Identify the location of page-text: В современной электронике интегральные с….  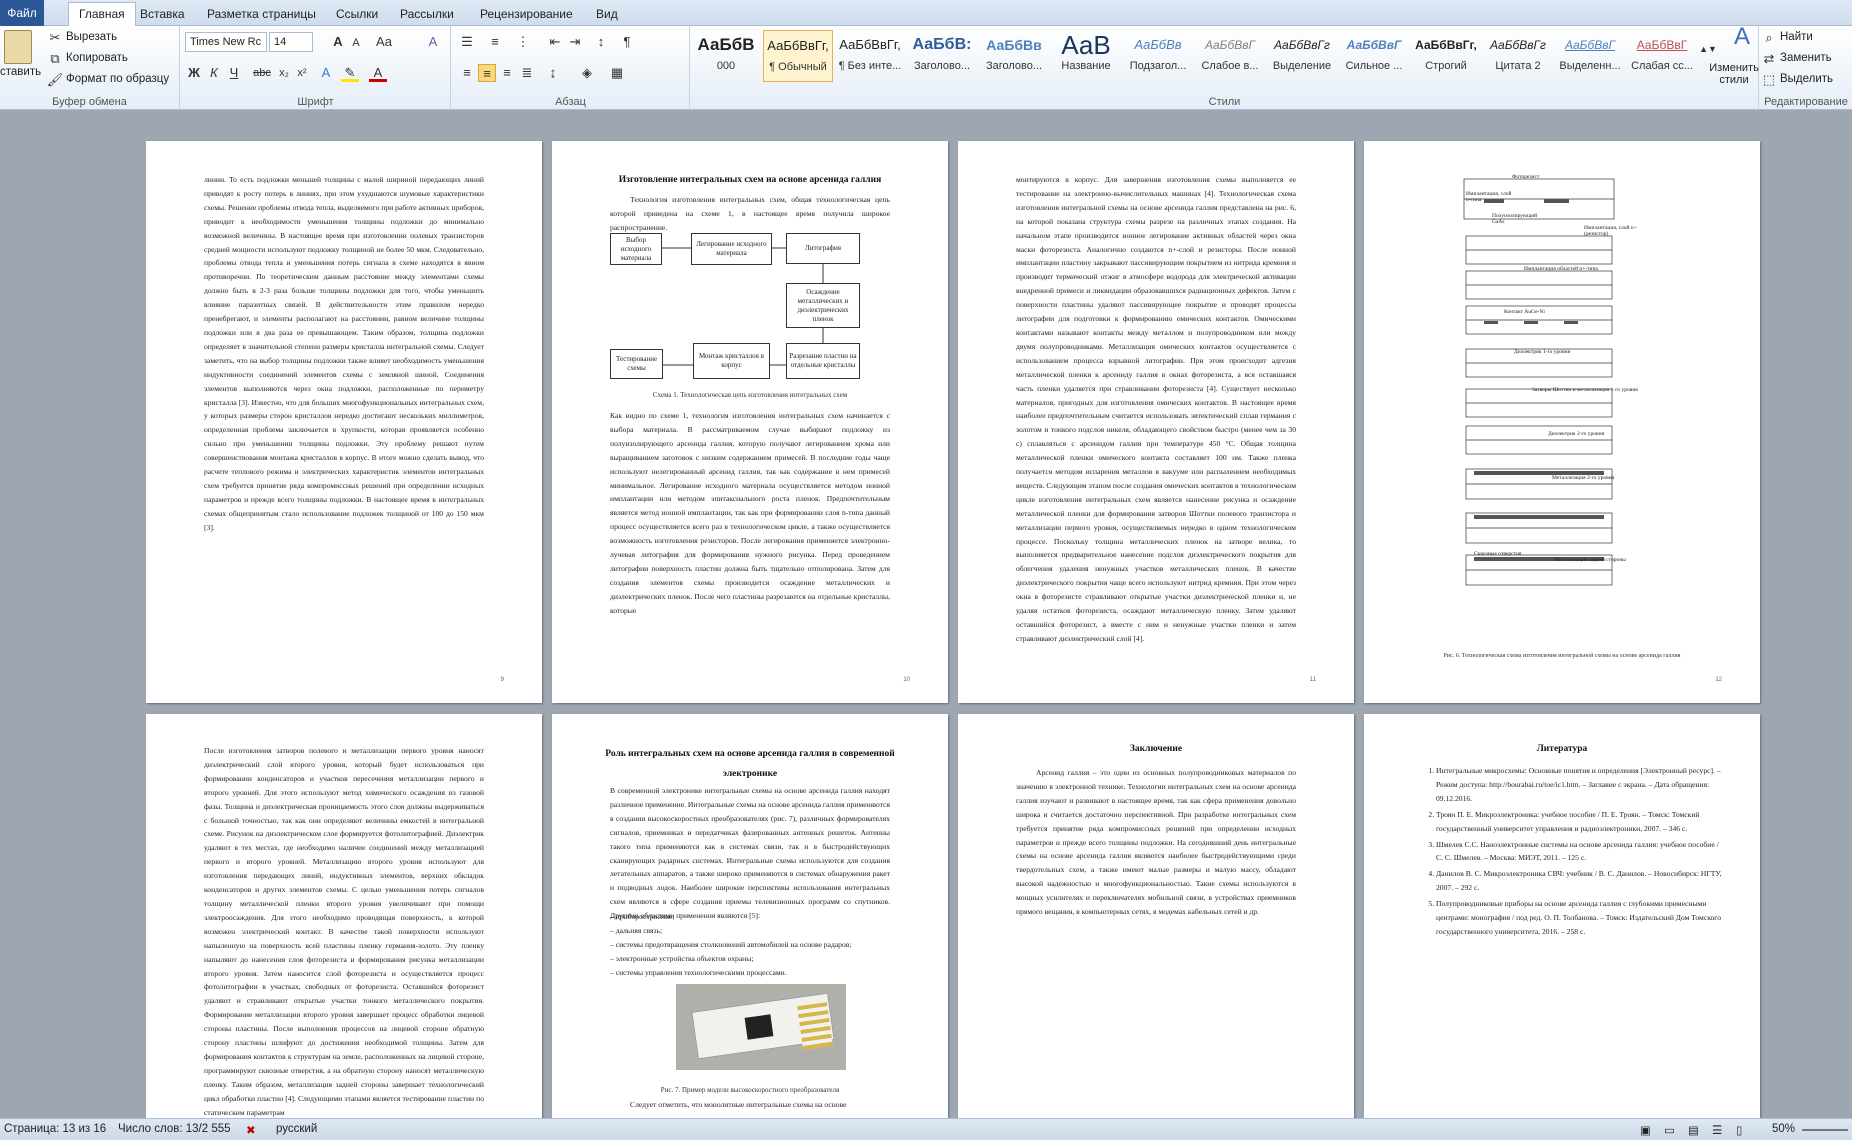
(750, 853).